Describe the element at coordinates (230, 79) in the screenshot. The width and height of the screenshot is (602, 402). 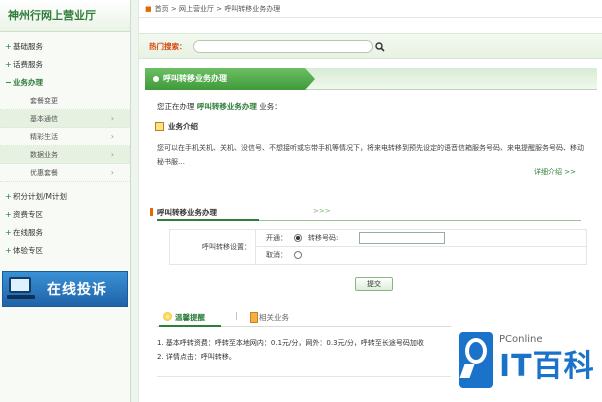
I see `section-tab: 呼叫转移业务办理` at that location.